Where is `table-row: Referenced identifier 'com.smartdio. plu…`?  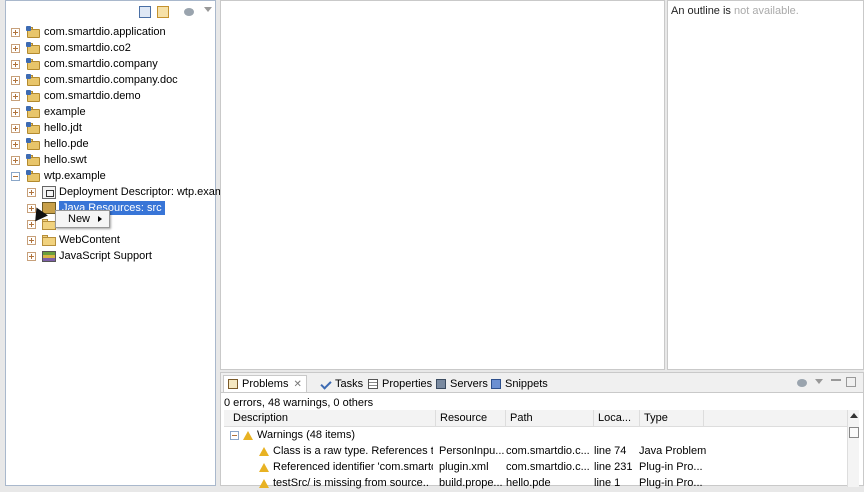
table-row: Referenced identifier 'com.smartdio. plu… is located at coordinates (536, 468).